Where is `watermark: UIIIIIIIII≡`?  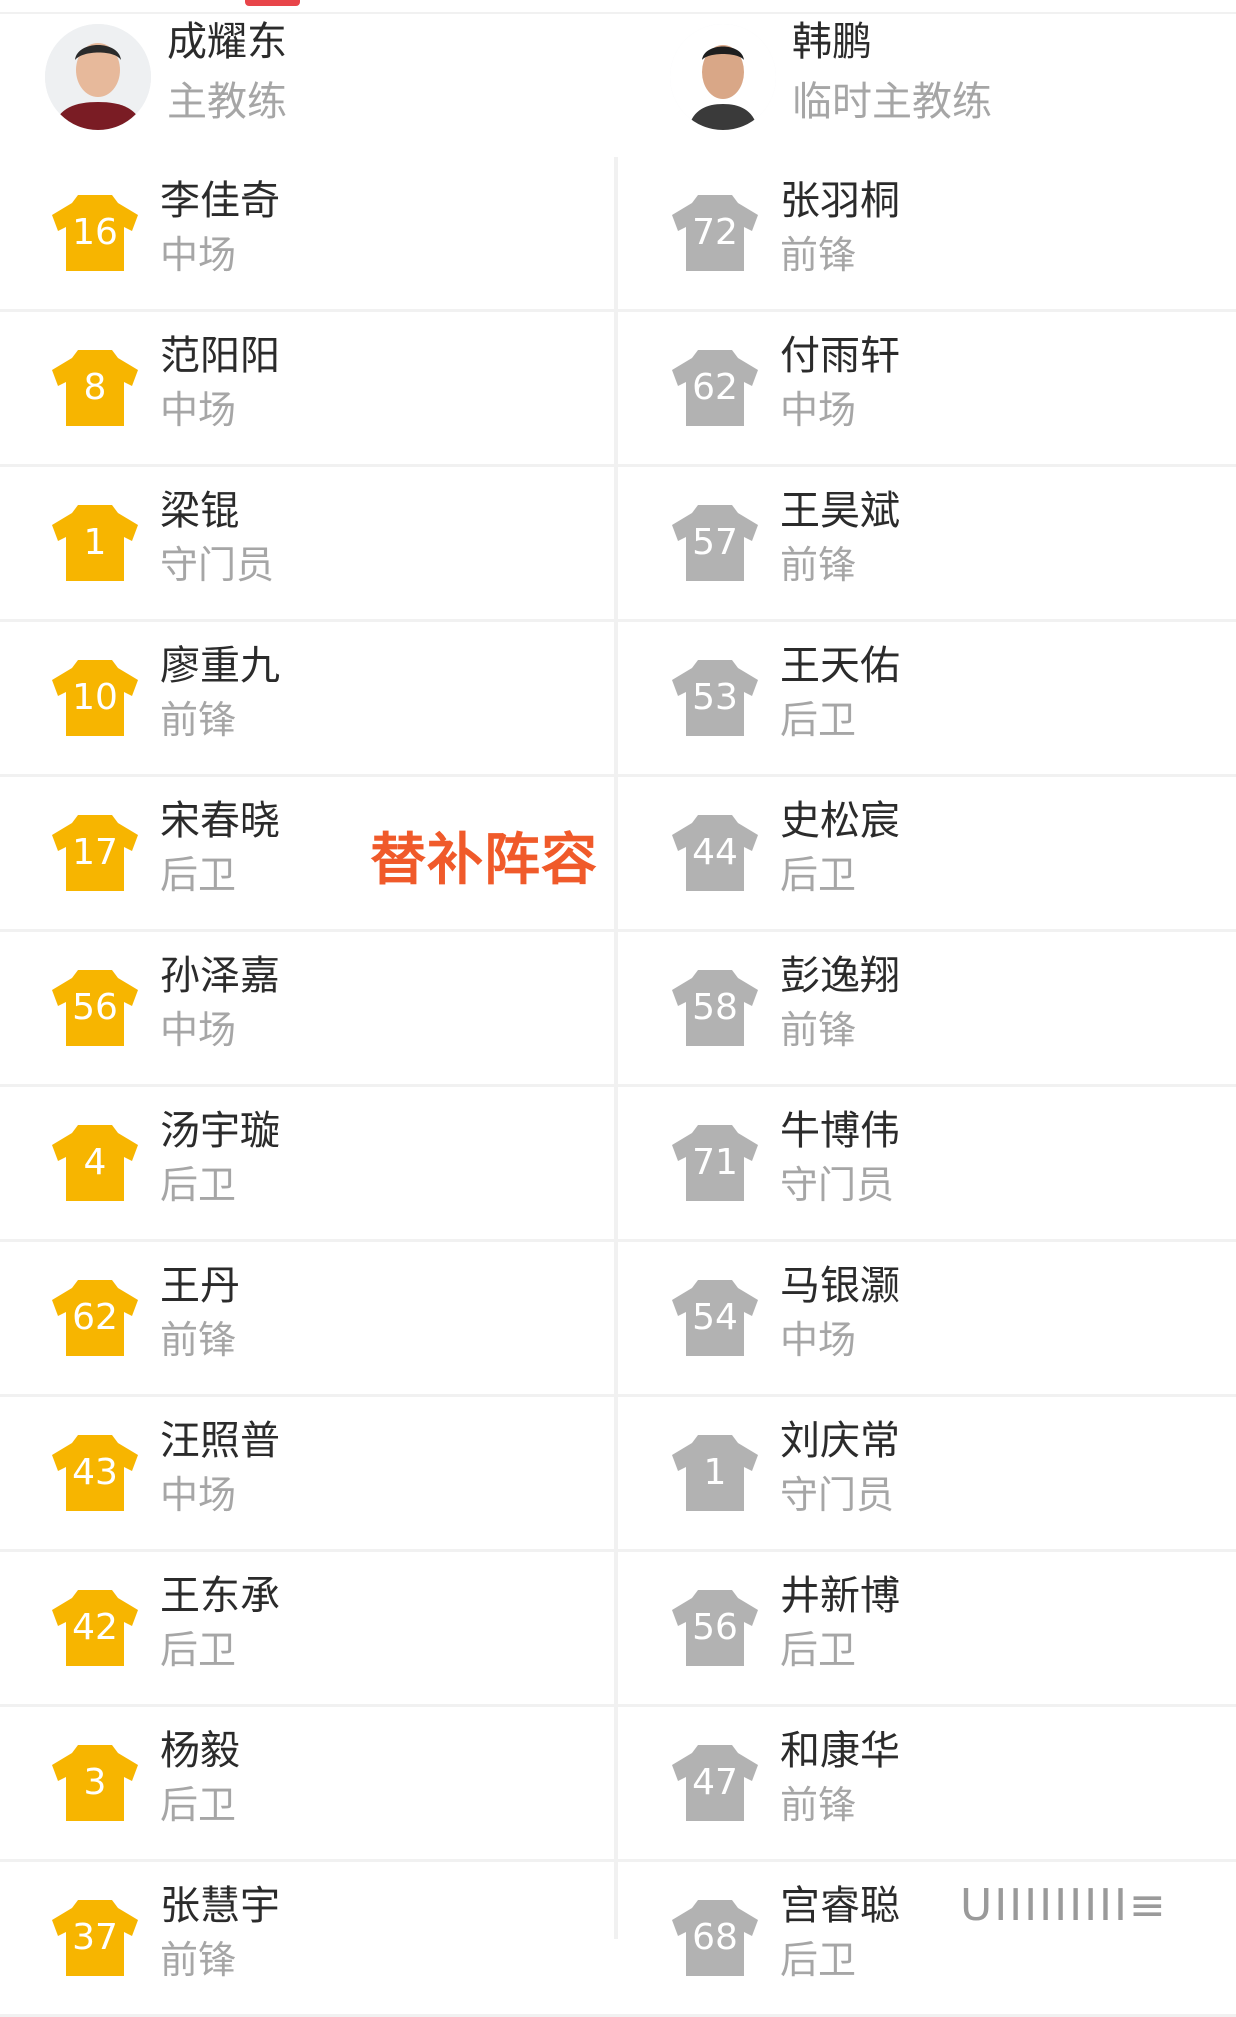 watermark: UIIIIIIIII≡ is located at coordinates (1064, 1905).